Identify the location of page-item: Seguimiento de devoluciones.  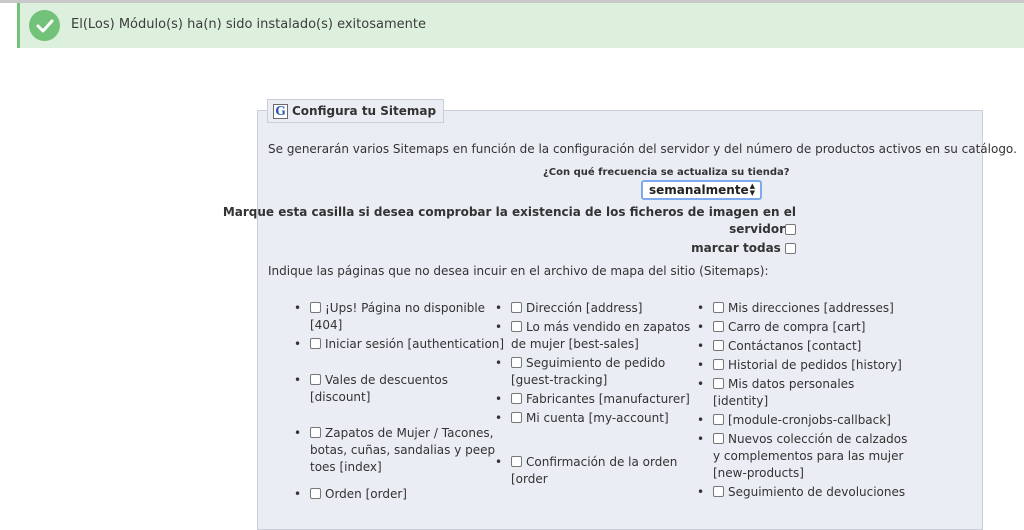
(805, 492).